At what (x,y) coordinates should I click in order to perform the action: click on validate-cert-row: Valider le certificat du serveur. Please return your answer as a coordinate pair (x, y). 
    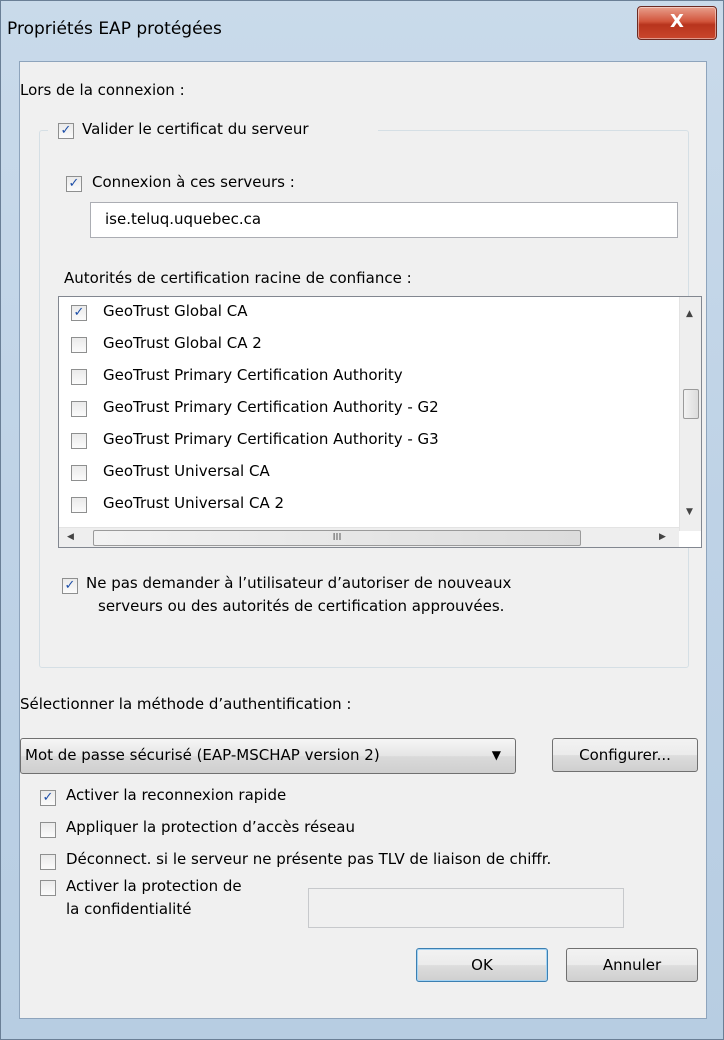
    Looking at the image, I should click on (213, 131).